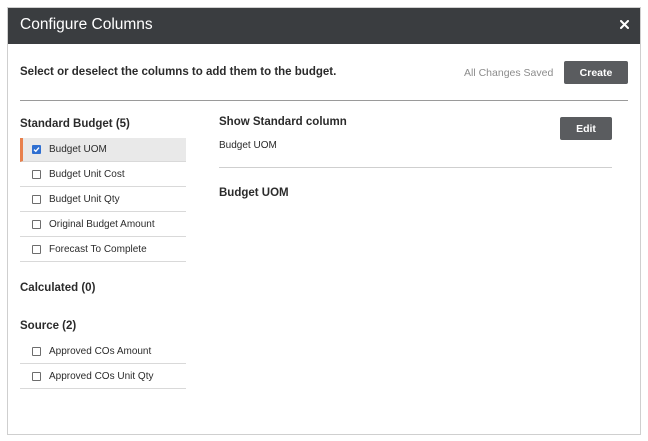 This screenshot has width=648, height=441. I want to click on column-item-approved-cos-unit-qty: Approved COs Unit Qty, so click(103, 377).